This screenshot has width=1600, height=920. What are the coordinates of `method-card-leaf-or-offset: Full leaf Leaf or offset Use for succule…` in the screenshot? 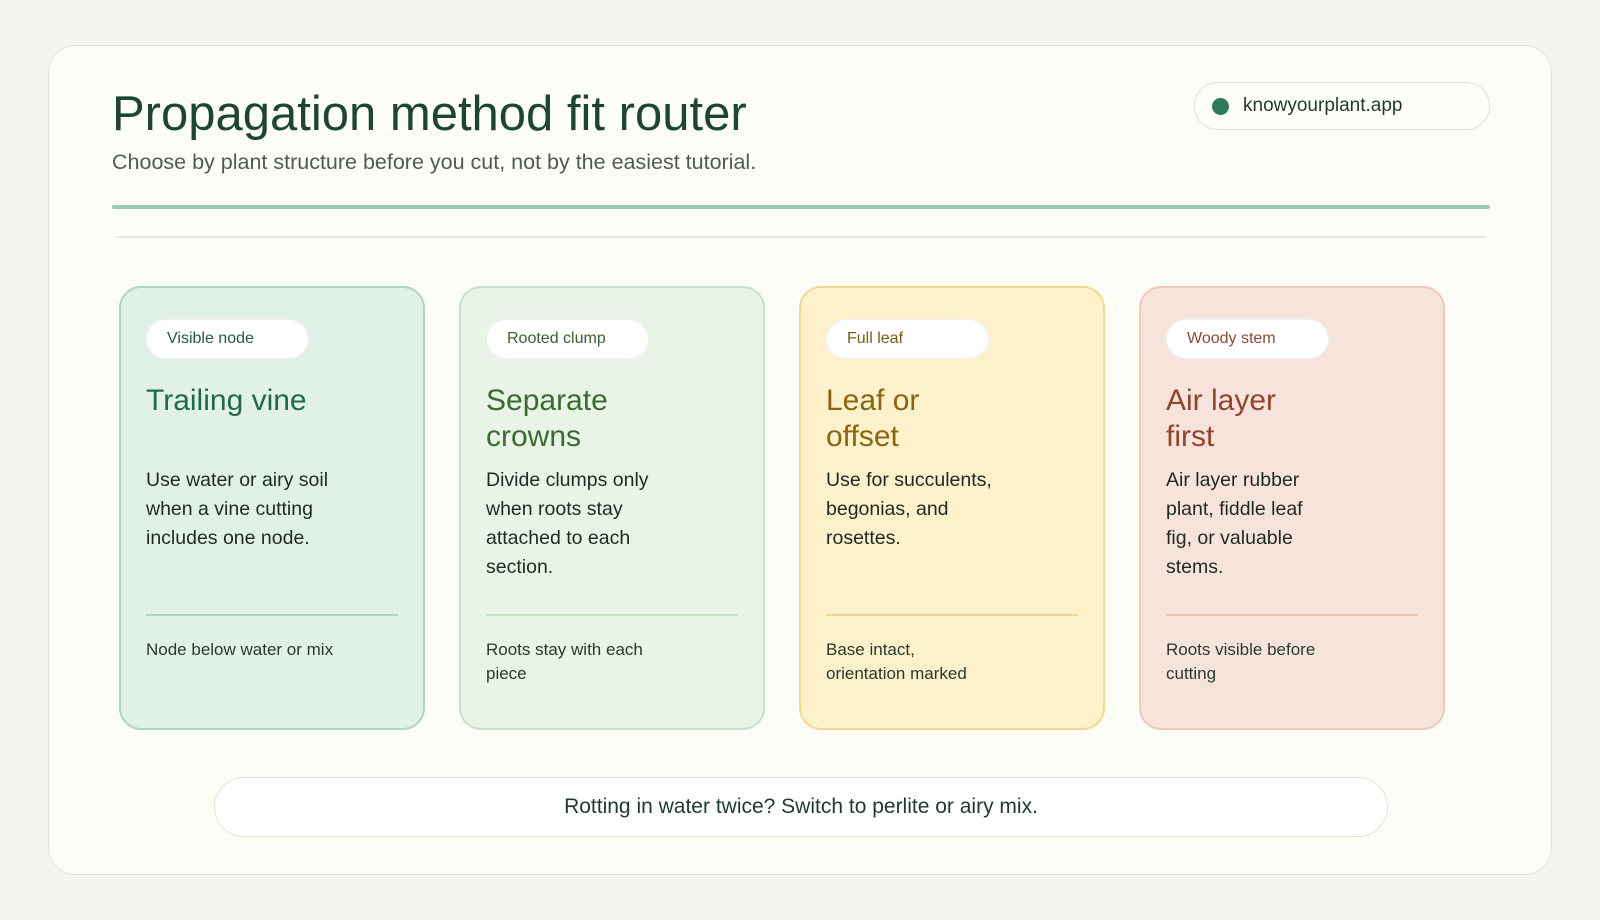 It's located at (952, 508).